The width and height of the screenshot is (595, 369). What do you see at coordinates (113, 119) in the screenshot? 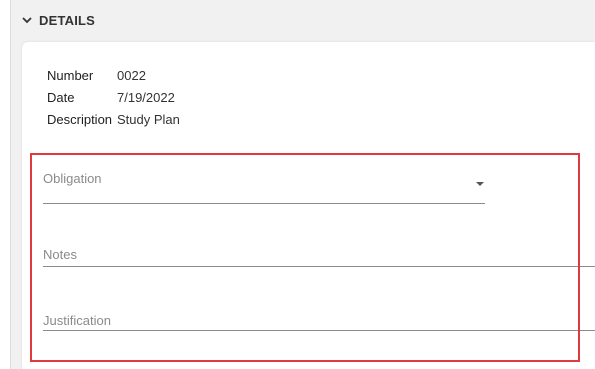
I see `info-row-description: Description Study Plan` at bounding box center [113, 119].